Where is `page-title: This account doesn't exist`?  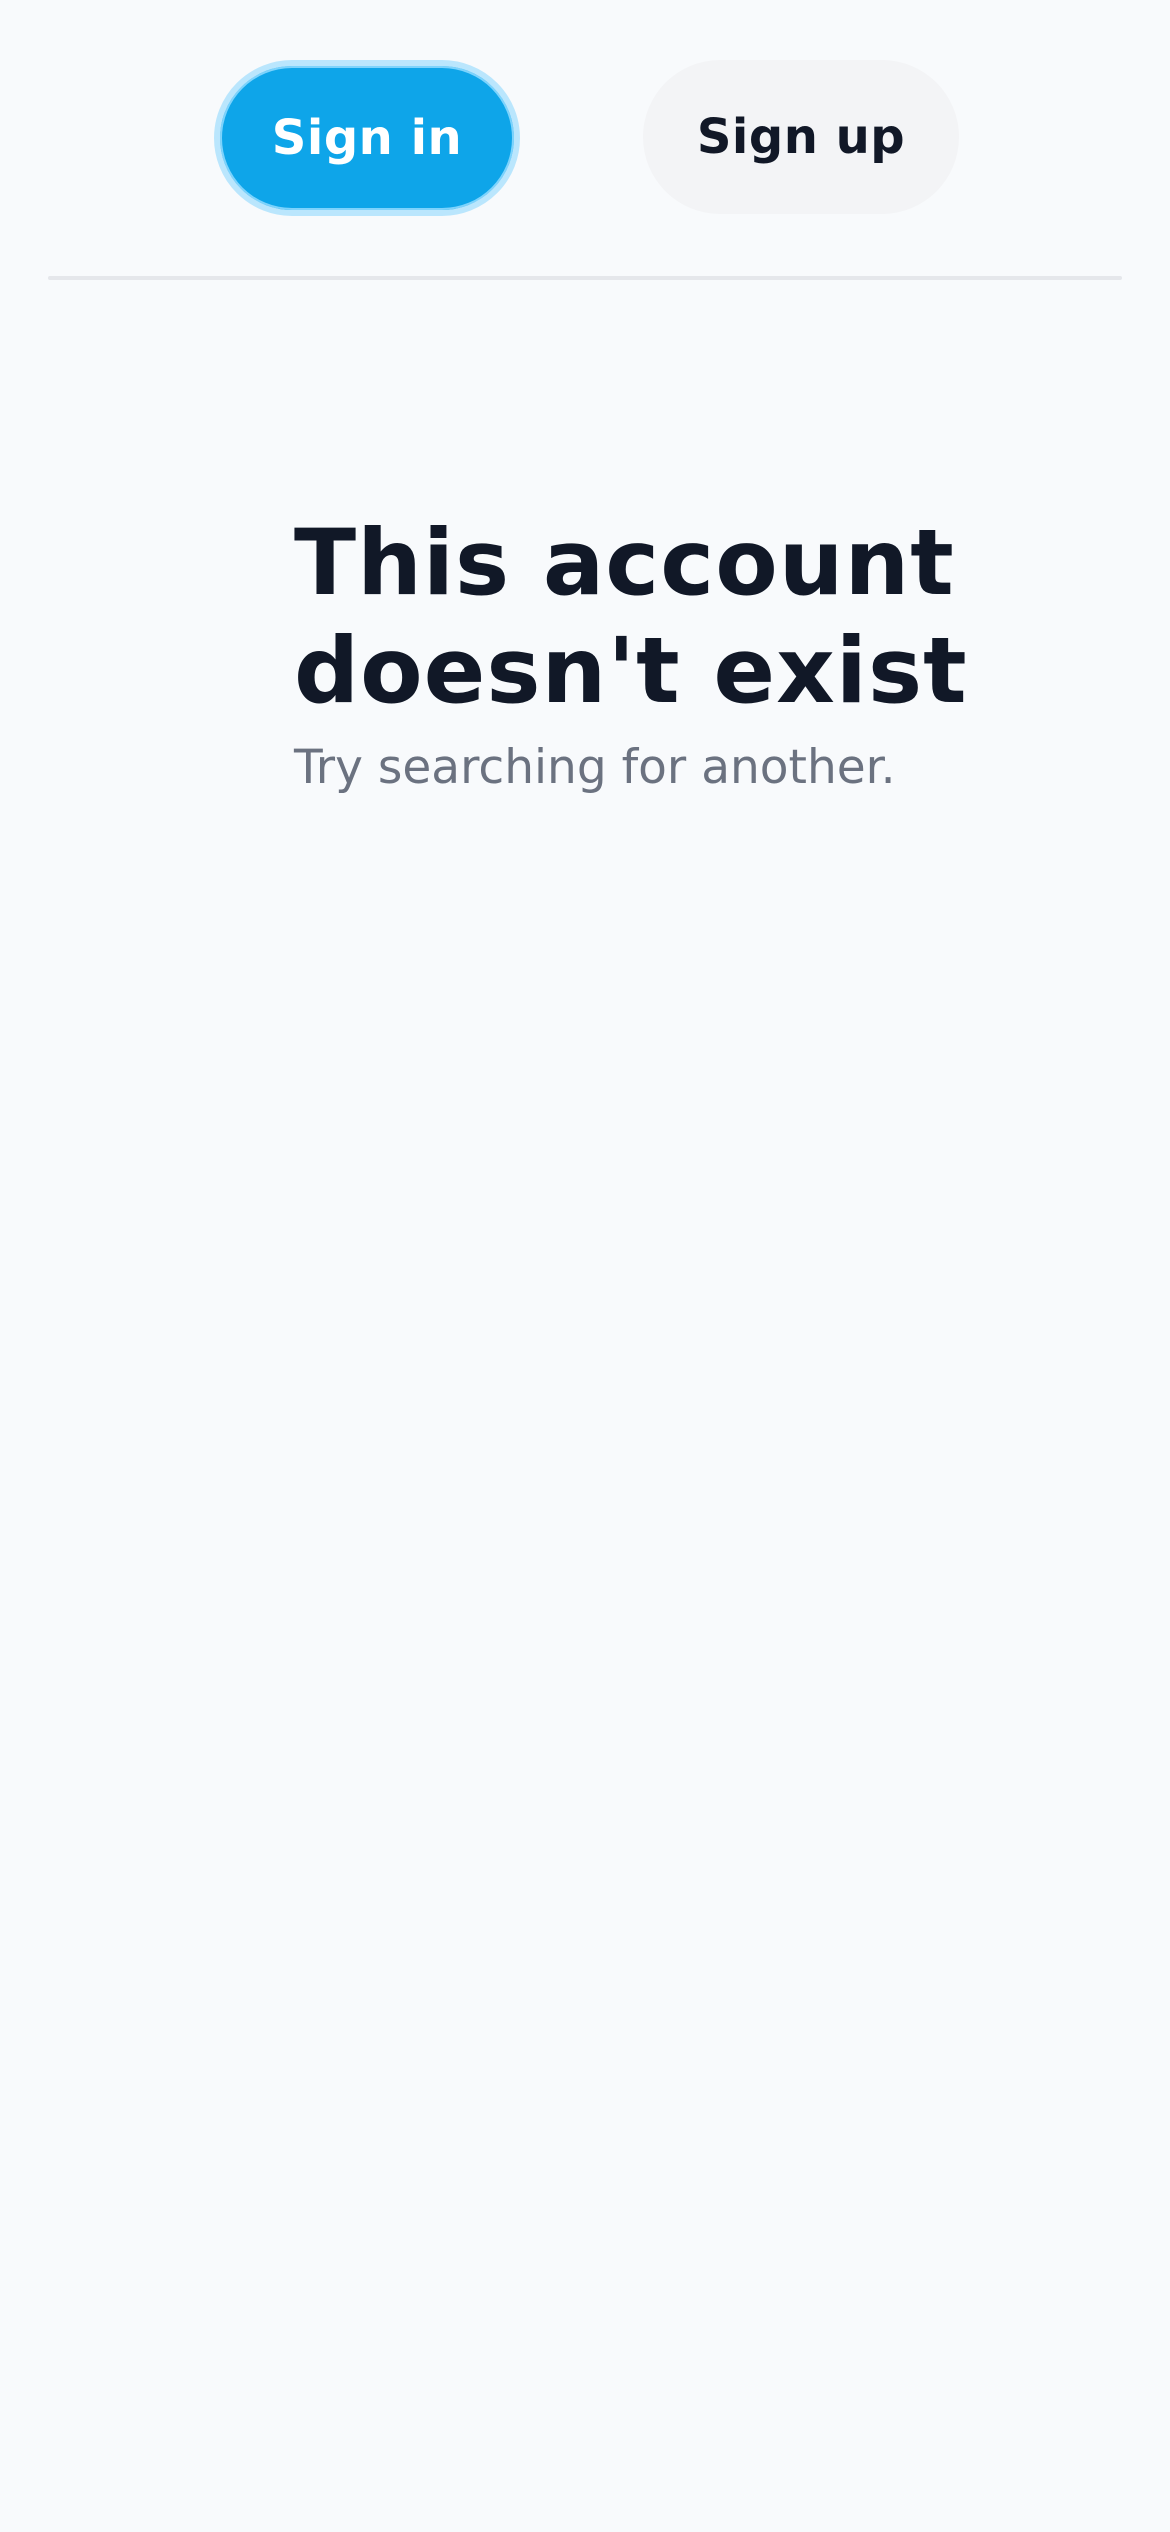
page-title: This account doesn't exist is located at coordinates (631, 617).